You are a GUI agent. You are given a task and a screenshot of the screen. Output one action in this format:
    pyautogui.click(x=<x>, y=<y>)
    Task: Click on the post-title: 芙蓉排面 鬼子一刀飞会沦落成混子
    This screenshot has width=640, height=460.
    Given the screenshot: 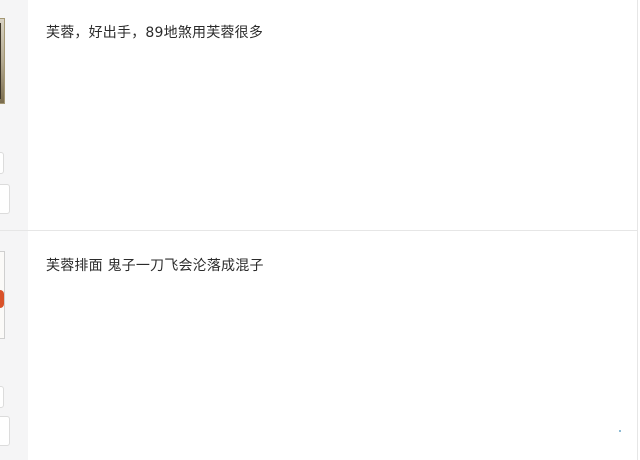 What is the action you would take?
    pyautogui.click(x=155, y=265)
    